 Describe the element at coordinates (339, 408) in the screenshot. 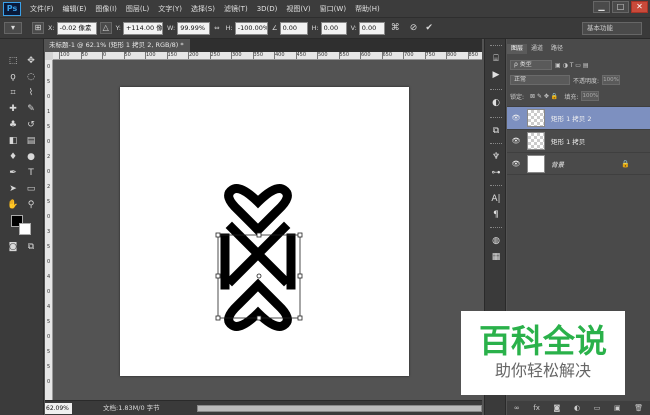

I see `horizontal-scrollbar` at that location.